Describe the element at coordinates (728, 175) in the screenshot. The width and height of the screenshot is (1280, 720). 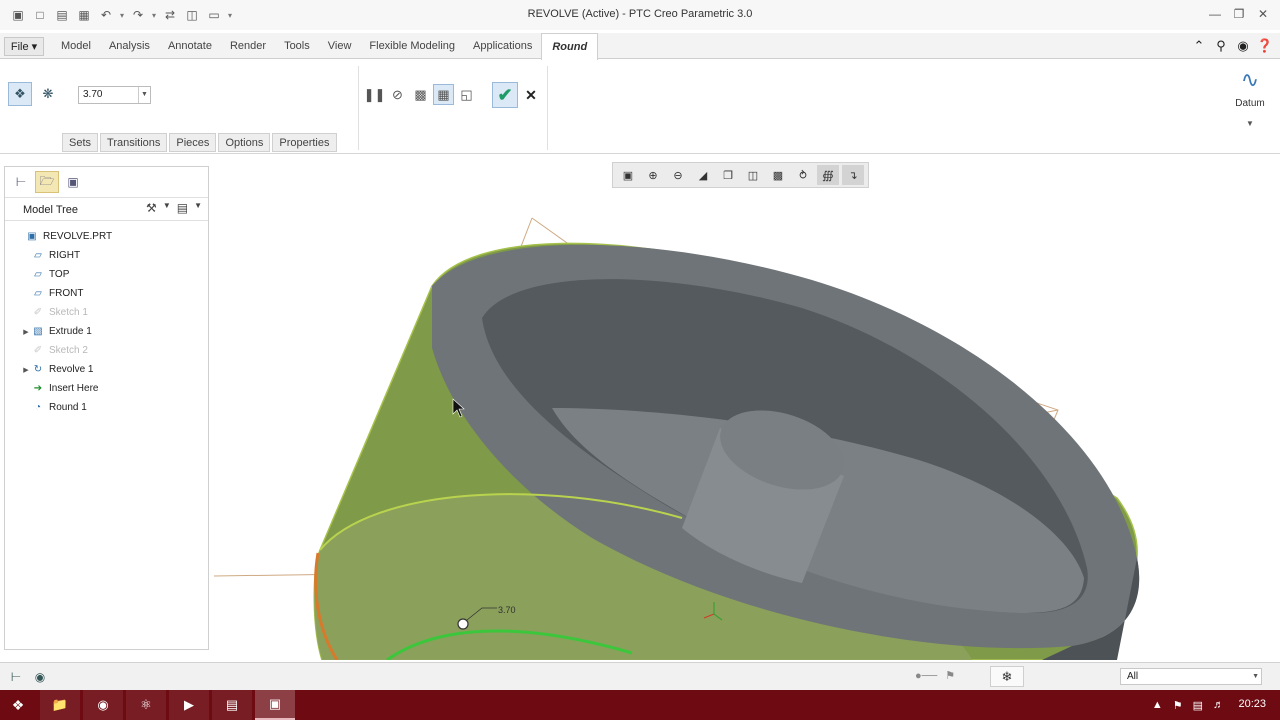
I see `saved-orientations-icon: ❐` at that location.